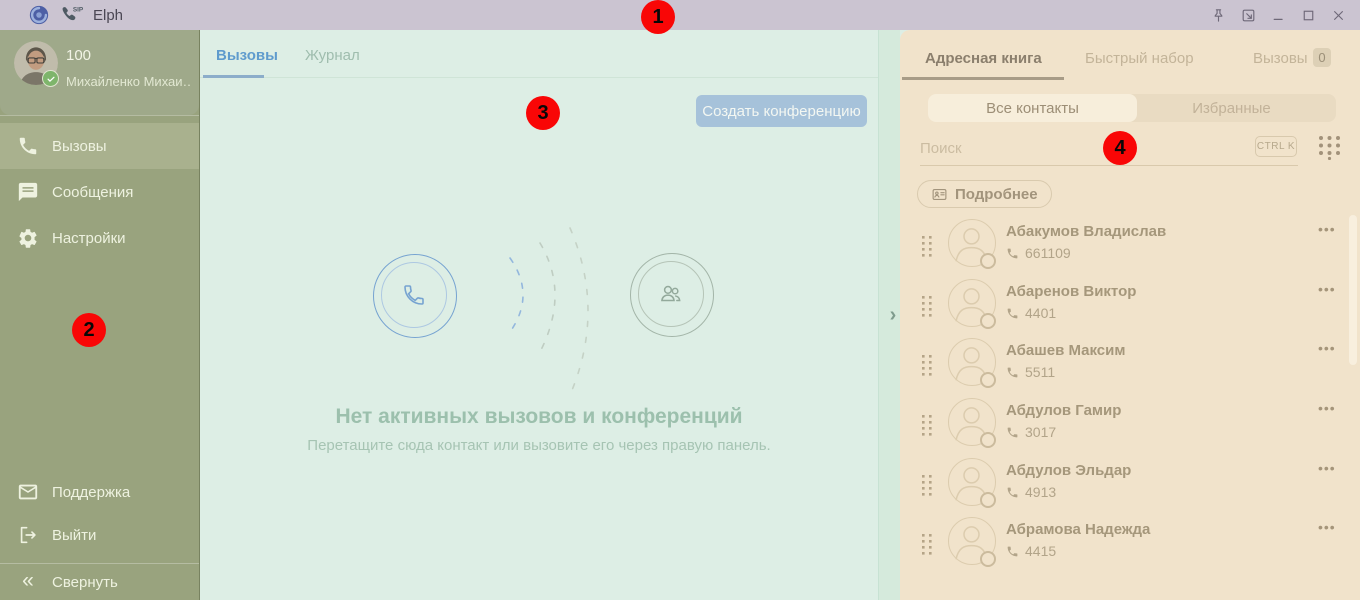 This screenshot has width=1360, height=600. I want to click on contact-row: Абаренов Виктор 4401 •••, so click(1130, 307).